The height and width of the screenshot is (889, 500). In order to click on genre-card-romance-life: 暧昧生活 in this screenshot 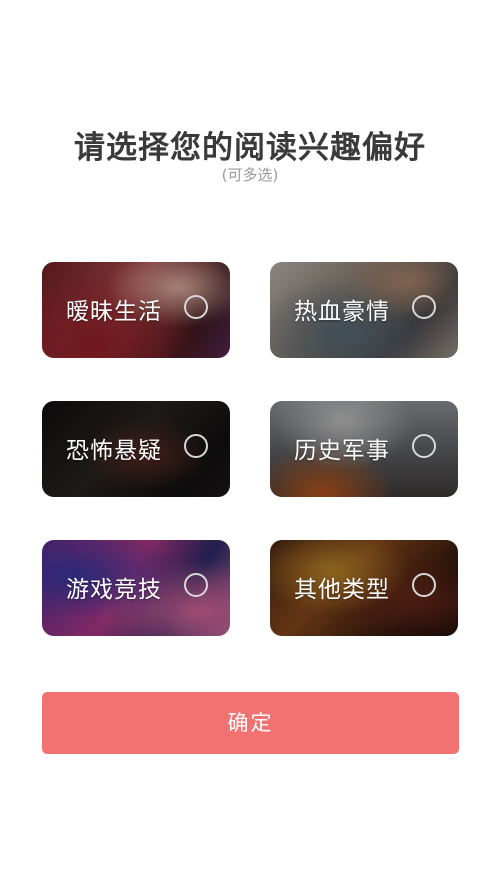, I will do `click(136, 310)`.